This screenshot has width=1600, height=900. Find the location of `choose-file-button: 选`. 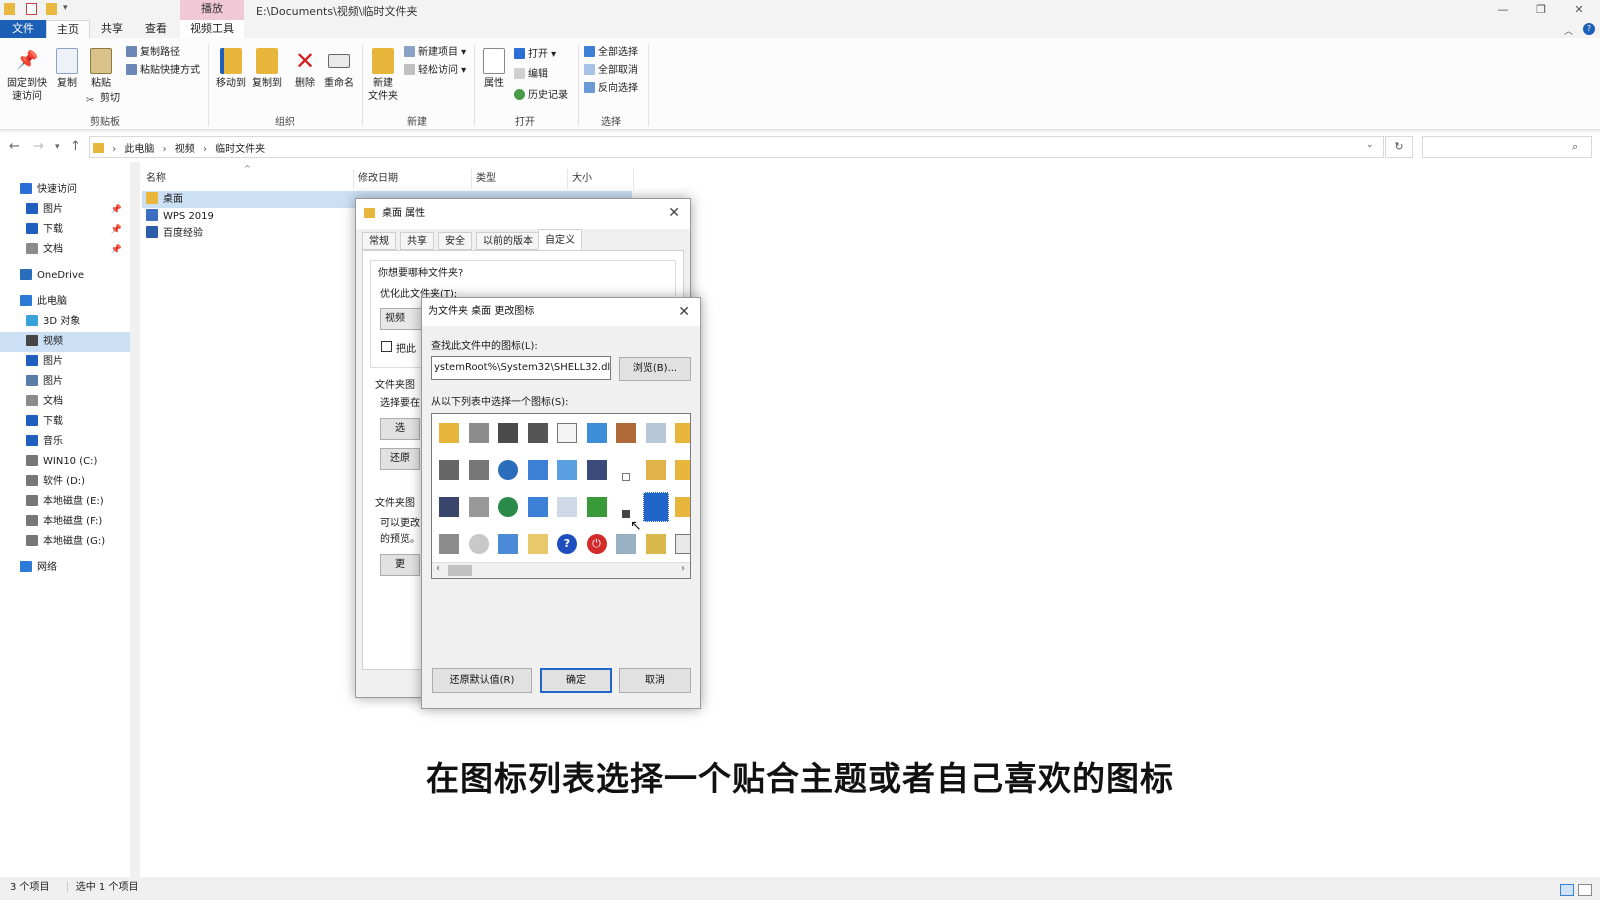

choose-file-button: 选 is located at coordinates (400, 429).